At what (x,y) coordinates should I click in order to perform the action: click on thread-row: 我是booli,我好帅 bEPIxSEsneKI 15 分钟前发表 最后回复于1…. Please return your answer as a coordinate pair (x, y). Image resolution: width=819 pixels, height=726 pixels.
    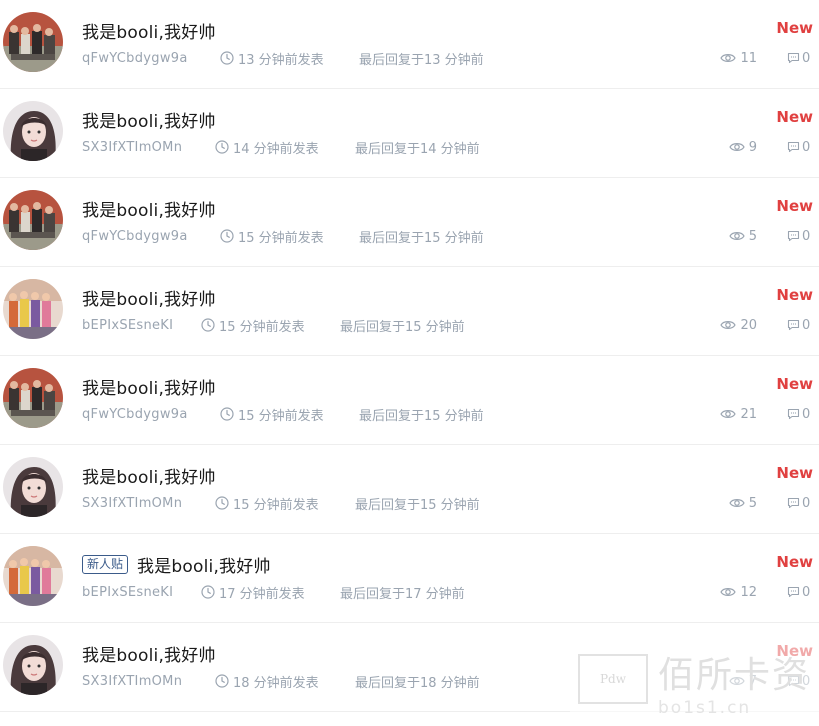
    Looking at the image, I should click on (409, 311).